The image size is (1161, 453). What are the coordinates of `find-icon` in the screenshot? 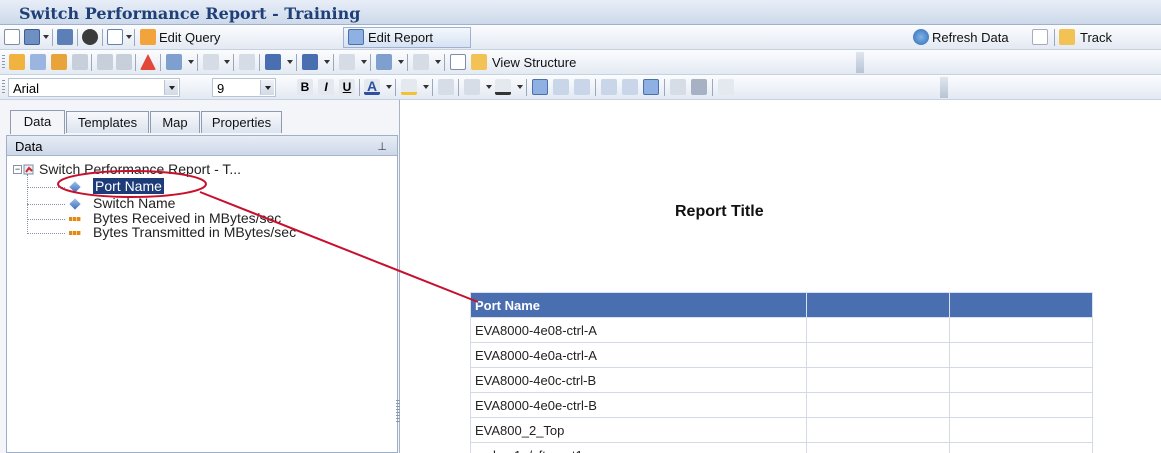 It's located at (90, 37).